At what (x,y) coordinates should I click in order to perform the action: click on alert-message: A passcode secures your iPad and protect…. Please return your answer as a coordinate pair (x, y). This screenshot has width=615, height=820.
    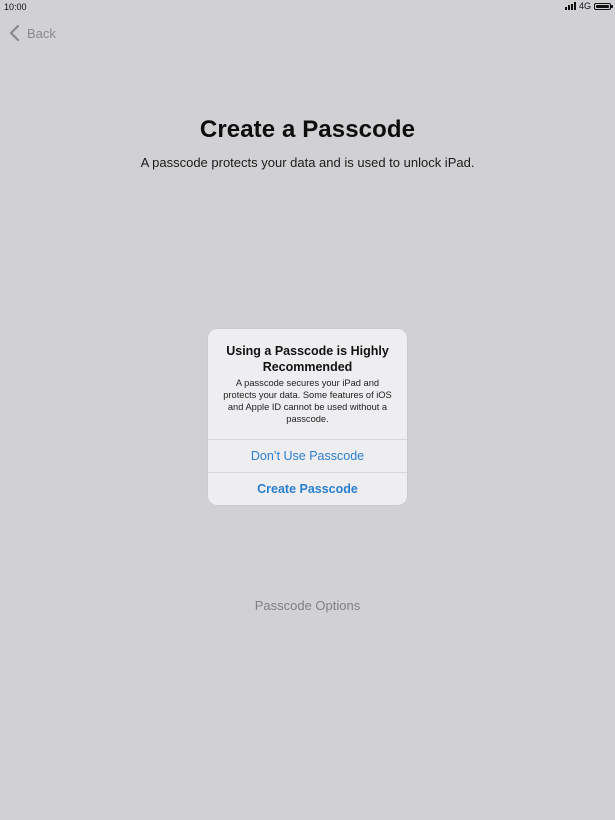
    Looking at the image, I should click on (307, 401).